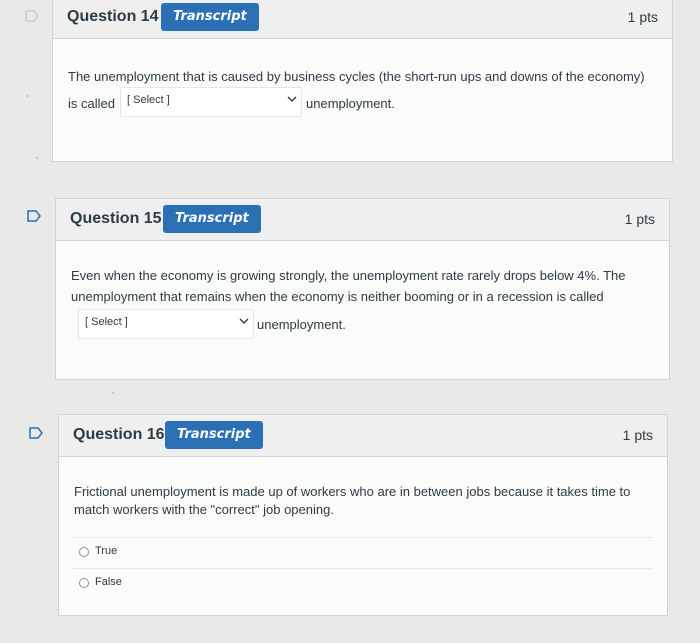 Image resolution: width=700 pixels, height=643 pixels. Describe the element at coordinates (91, 103) in the screenshot. I see `question-text-prefix: is called` at that location.